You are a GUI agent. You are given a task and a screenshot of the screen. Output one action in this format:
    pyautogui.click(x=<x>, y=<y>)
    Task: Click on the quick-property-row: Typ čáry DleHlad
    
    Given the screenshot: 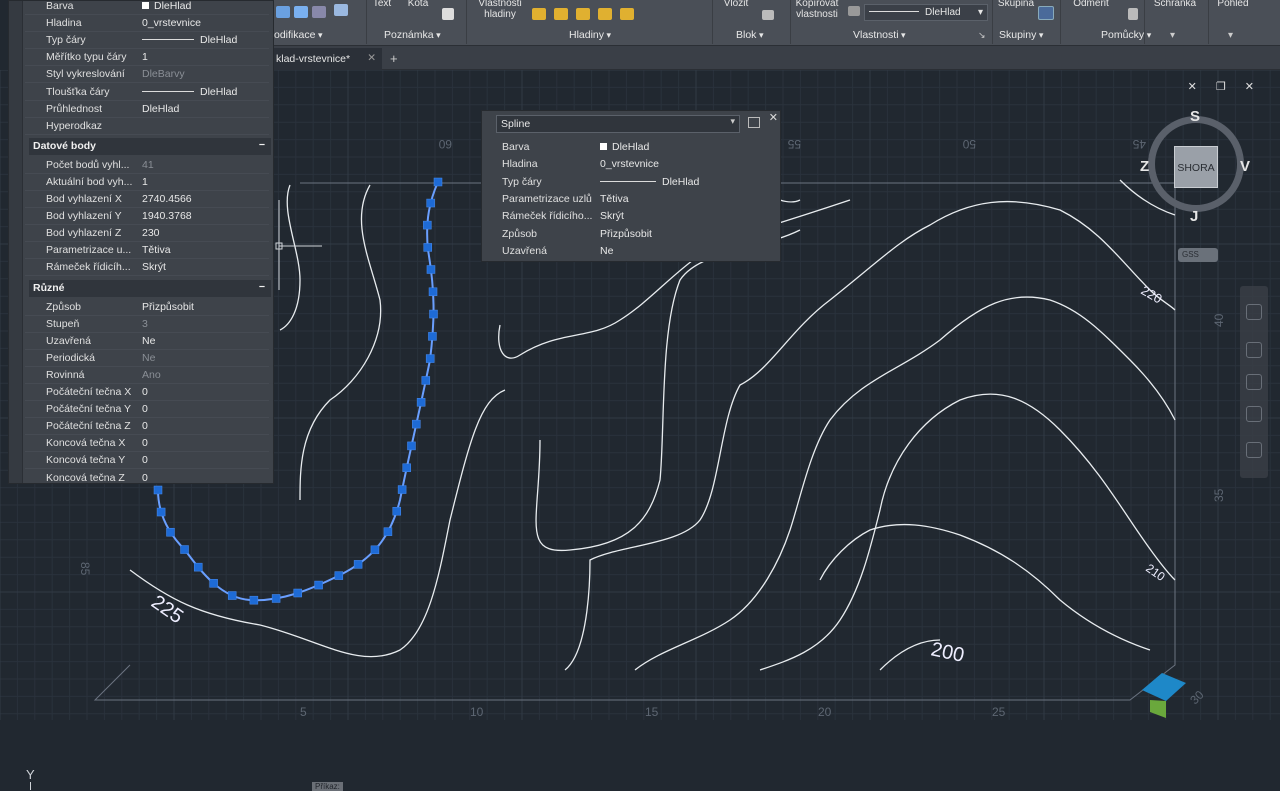 What is the action you would take?
    pyautogui.click(x=632, y=182)
    